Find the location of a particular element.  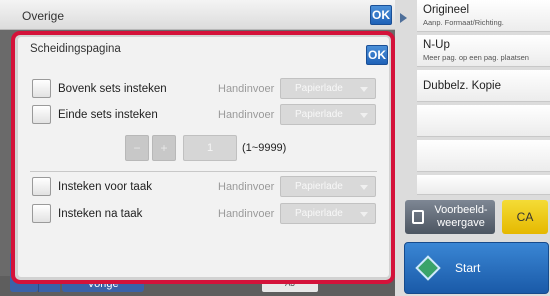

checkbox-end-sets is located at coordinates (41, 114).